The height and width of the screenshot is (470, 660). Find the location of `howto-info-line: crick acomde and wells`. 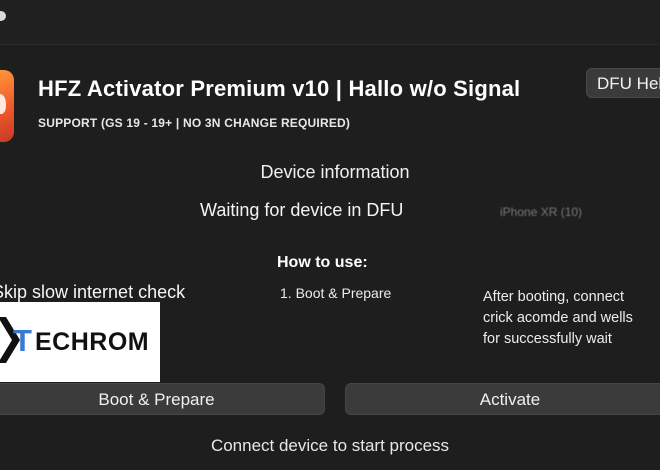

howto-info-line: crick acomde and wells is located at coordinates (558, 318).